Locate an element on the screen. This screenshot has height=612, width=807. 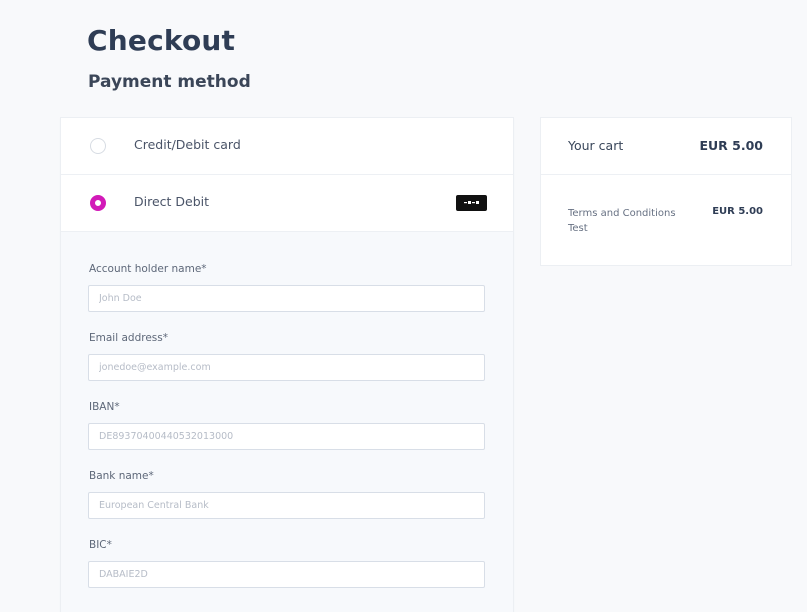
sepa-logo-icon is located at coordinates (471, 203).